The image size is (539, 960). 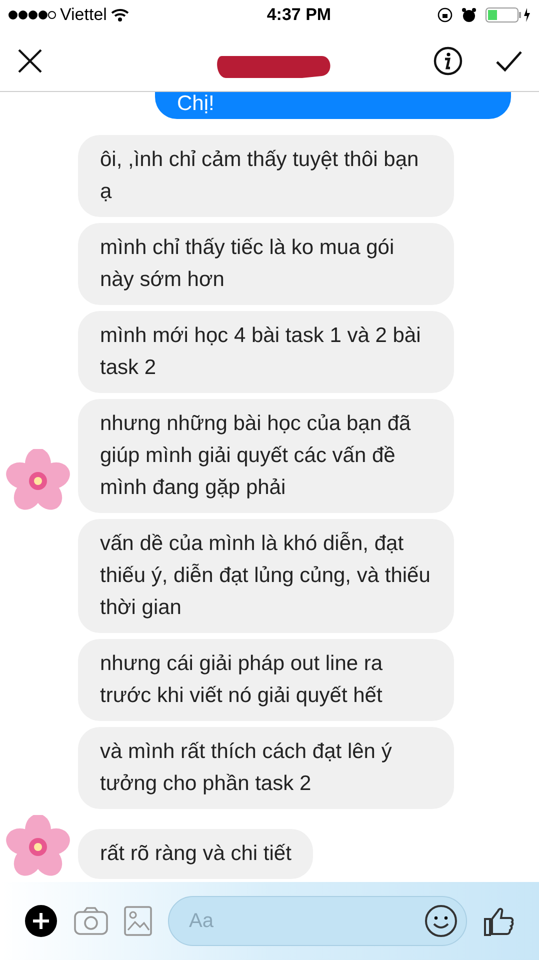 What do you see at coordinates (444, 15) in the screenshot?
I see `rotation-lock-icon` at bounding box center [444, 15].